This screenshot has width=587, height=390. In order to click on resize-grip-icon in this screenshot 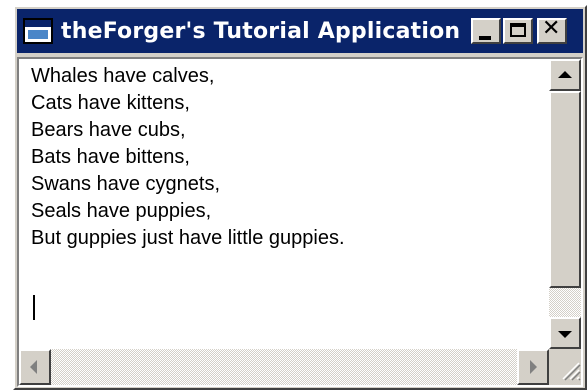, I will do `click(571, 371)`.